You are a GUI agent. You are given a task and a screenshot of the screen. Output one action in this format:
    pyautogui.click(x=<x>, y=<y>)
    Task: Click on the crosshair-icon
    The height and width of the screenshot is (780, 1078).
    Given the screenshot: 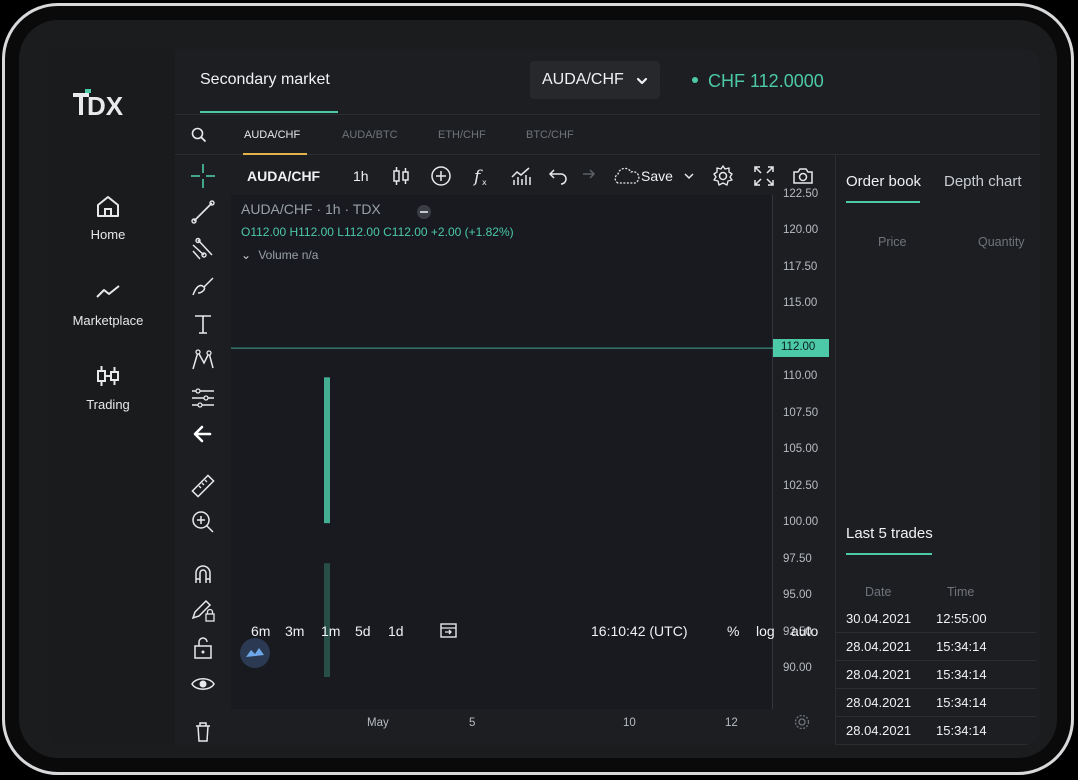 What is the action you would take?
    pyautogui.click(x=203, y=176)
    